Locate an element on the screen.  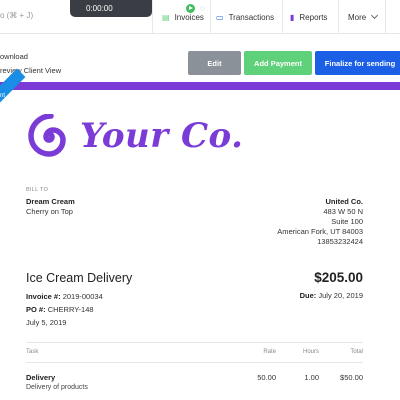
table-header-divider is located at coordinates (194, 362).